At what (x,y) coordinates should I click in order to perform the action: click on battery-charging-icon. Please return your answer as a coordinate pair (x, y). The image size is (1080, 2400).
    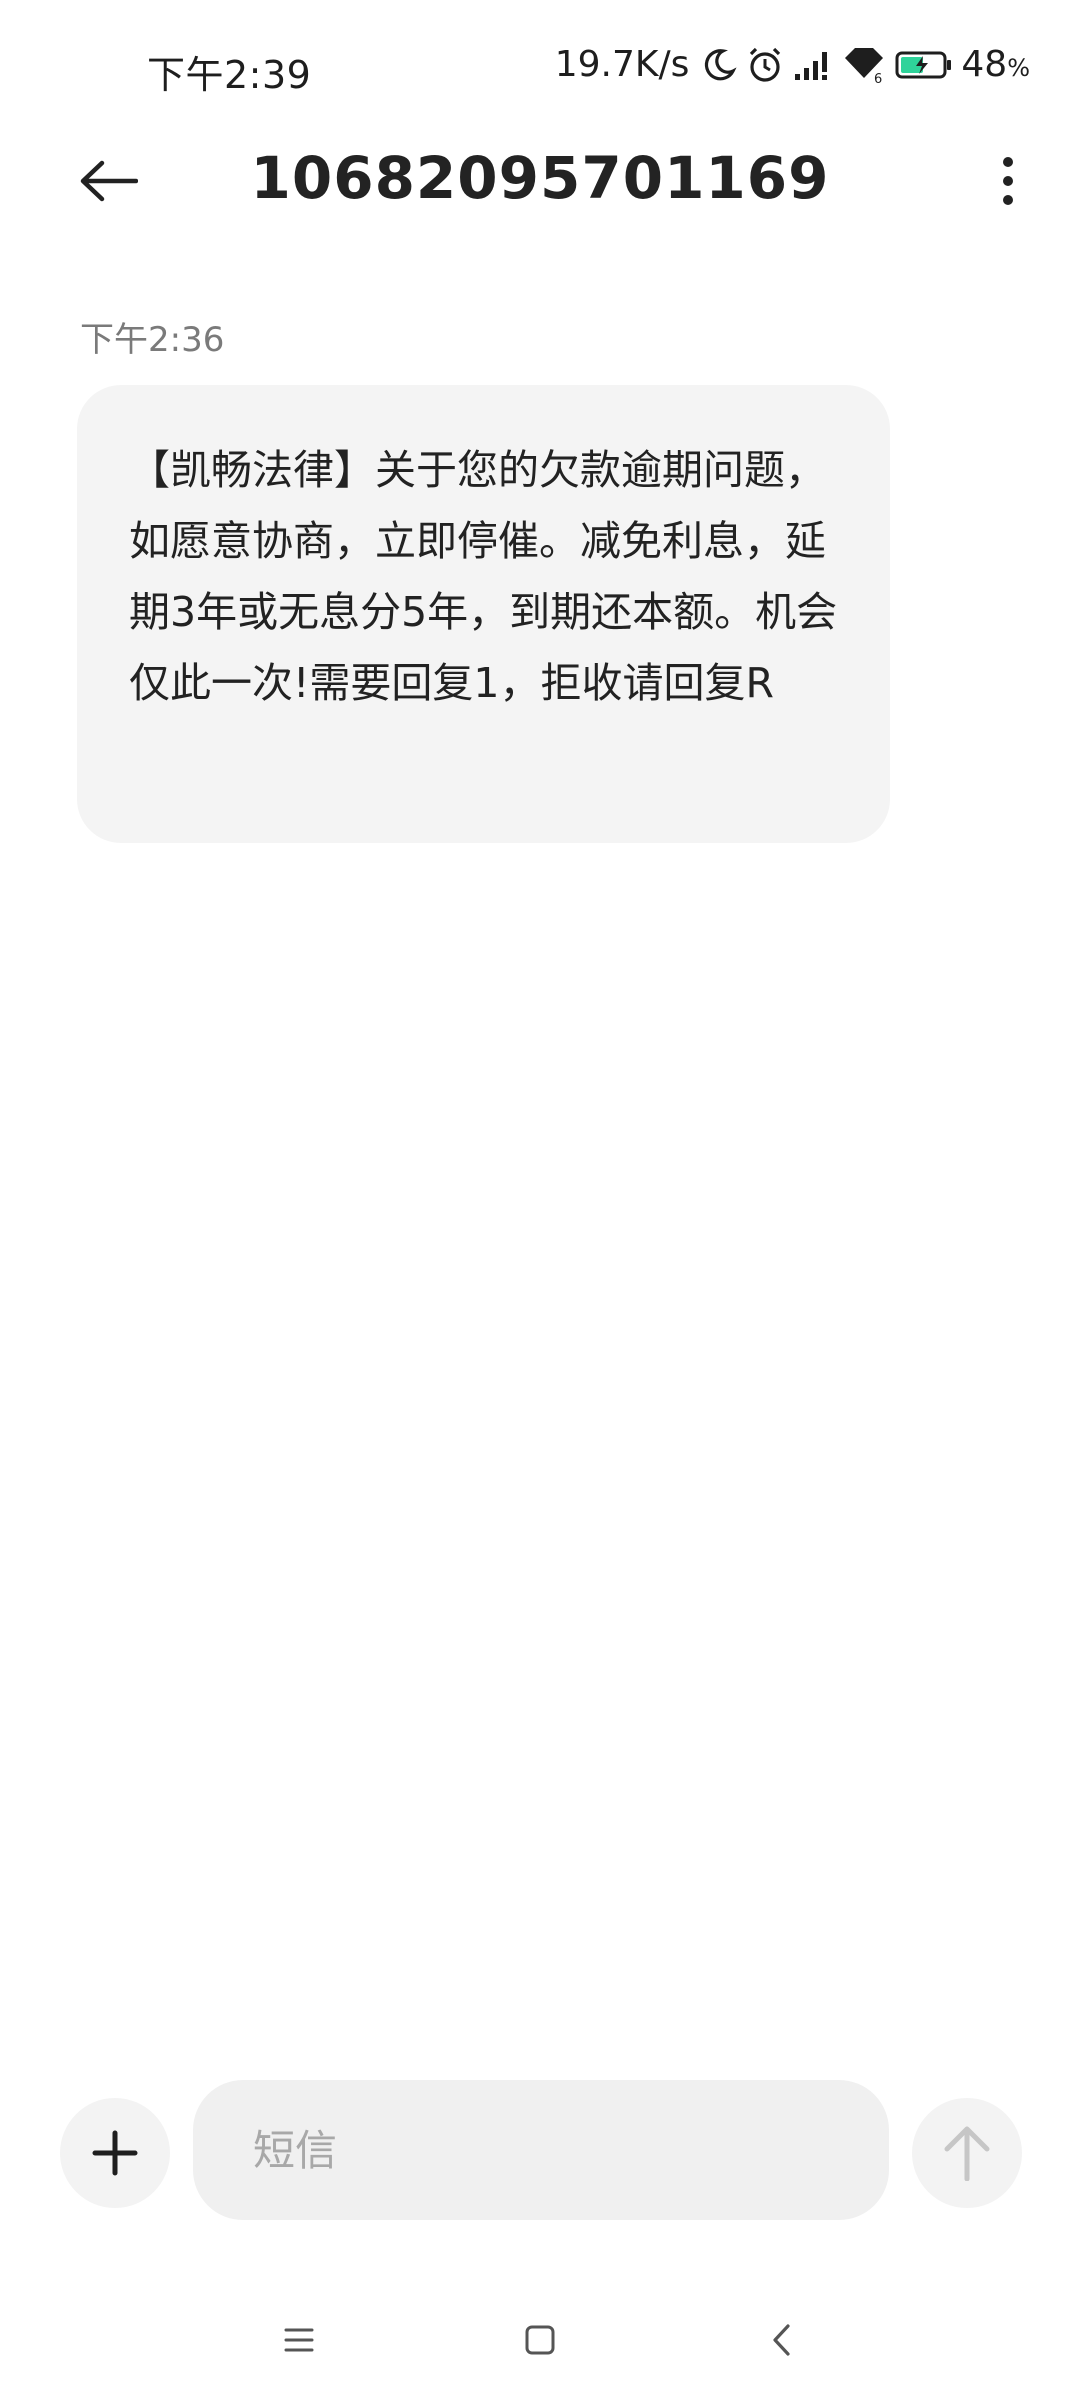
    Looking at the image, I should click on (924, 65).